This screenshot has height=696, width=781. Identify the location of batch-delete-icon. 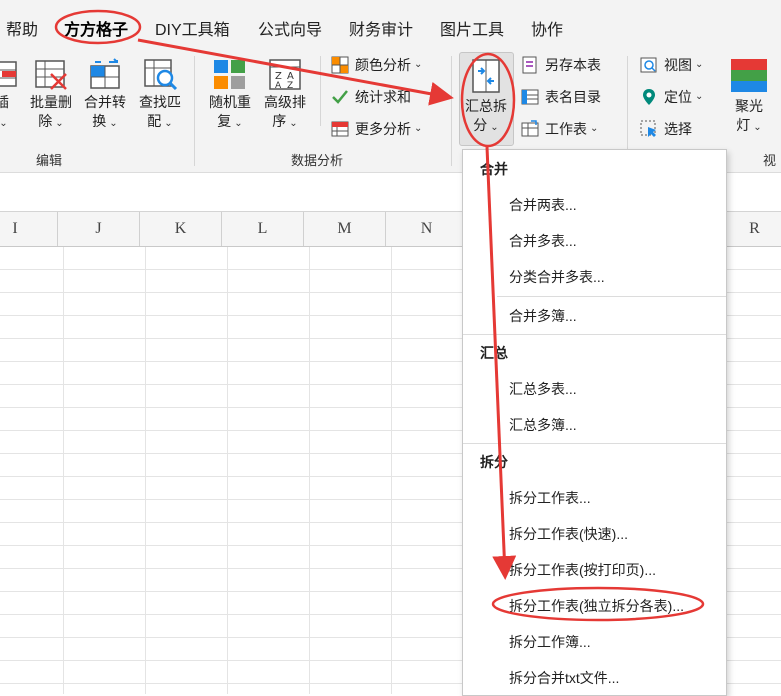
(51, 75).